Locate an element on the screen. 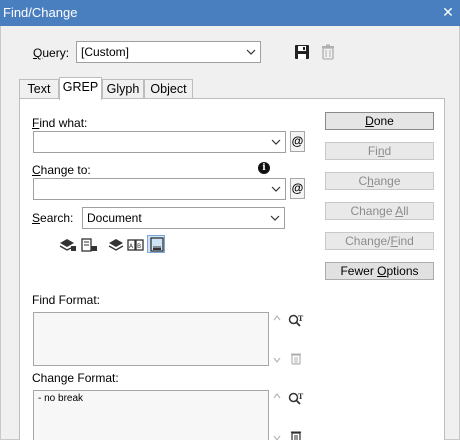 This screenshot has width=460, height=440. save-query-icon is located at coordinates (302, 52).